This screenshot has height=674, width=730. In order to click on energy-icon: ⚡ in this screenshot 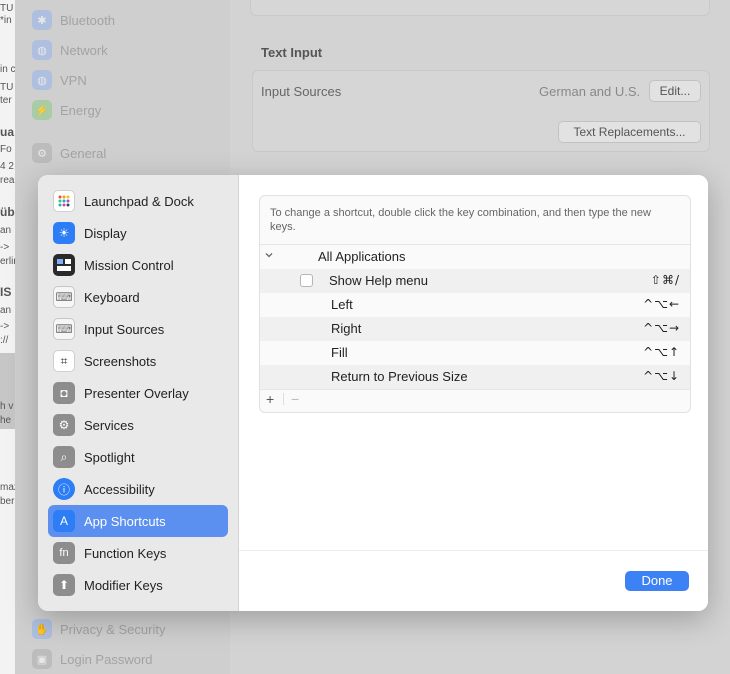, I will do `click(42, 110)`.